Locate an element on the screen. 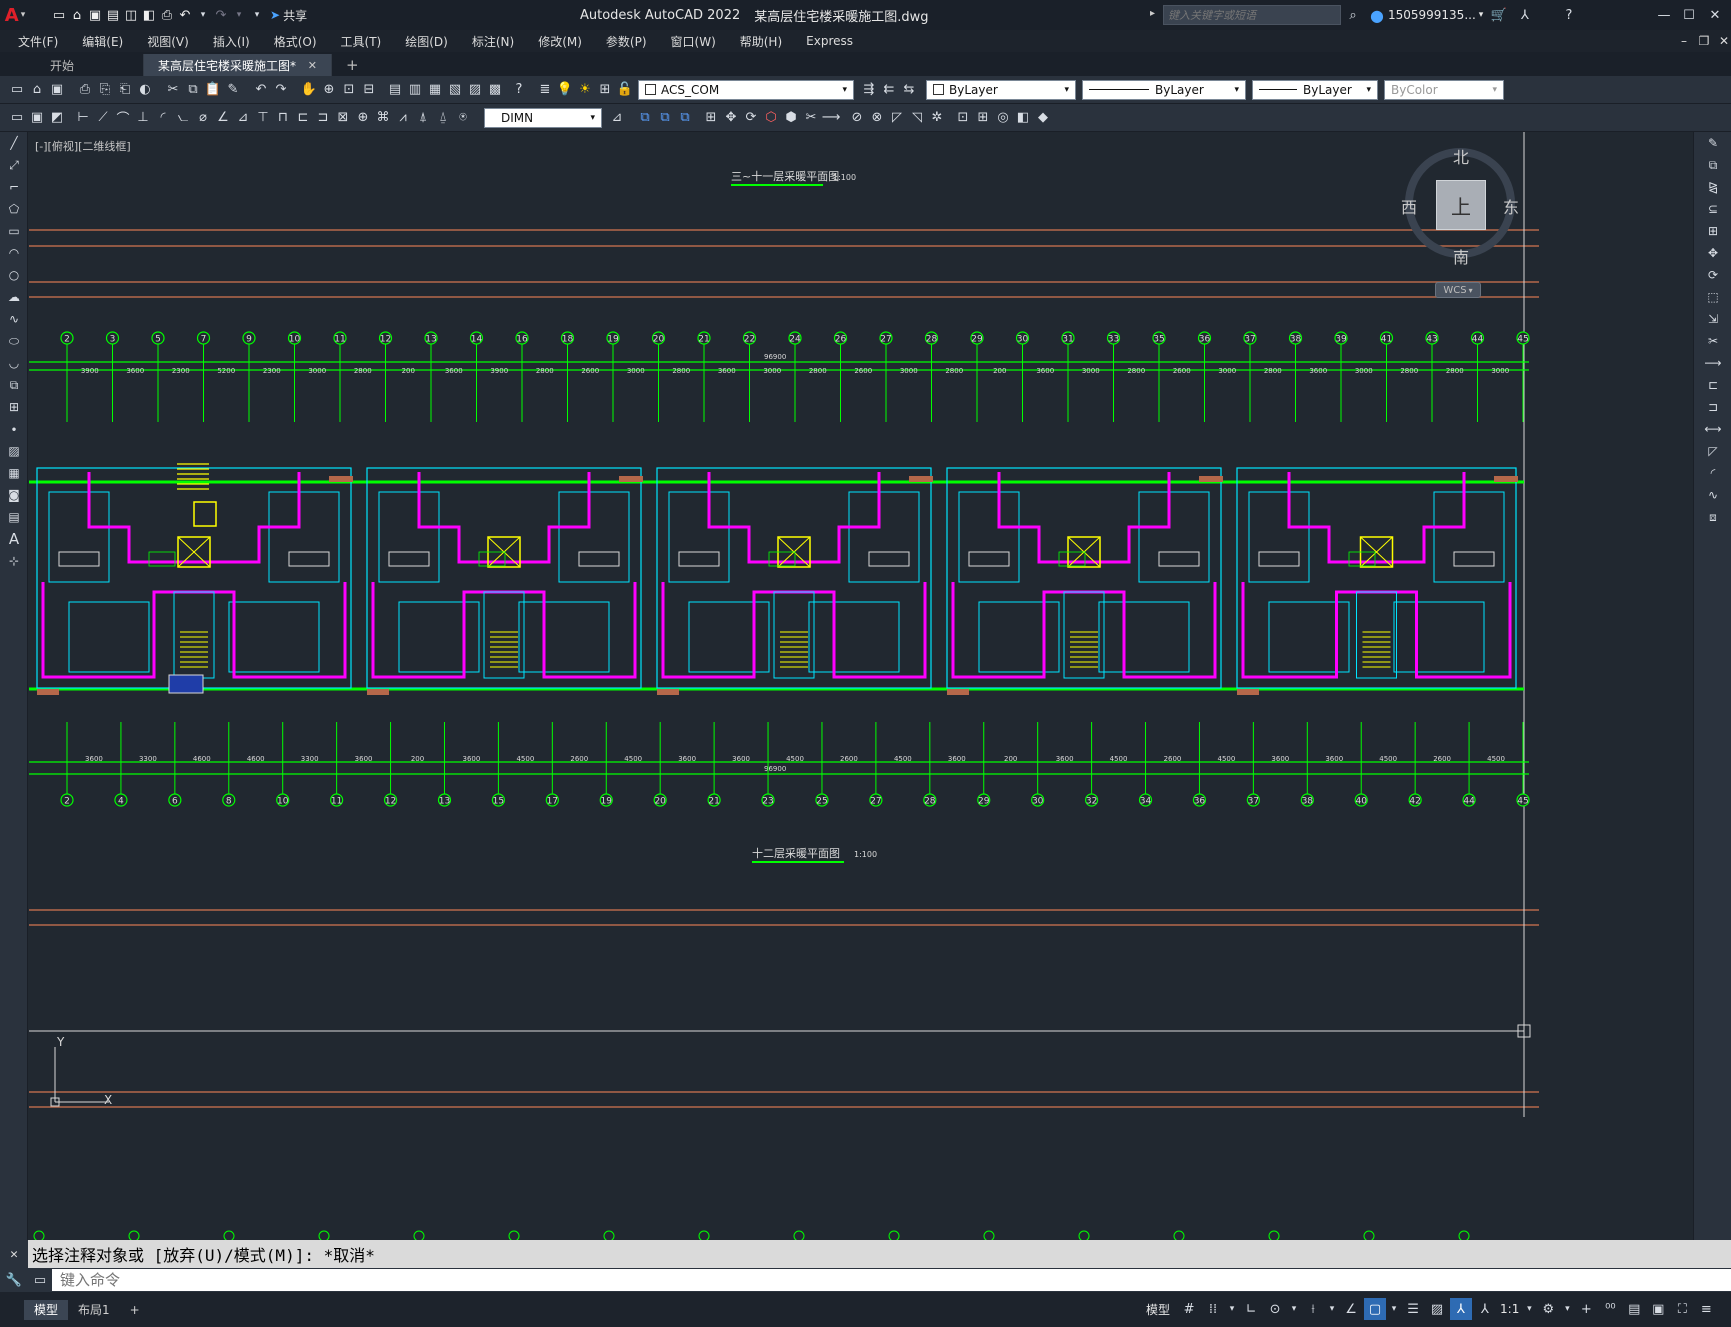 Image resolution: width=1731 pixels, height=1327 pixels. radius-icon: ◜ is located at coordinates (163, 118).